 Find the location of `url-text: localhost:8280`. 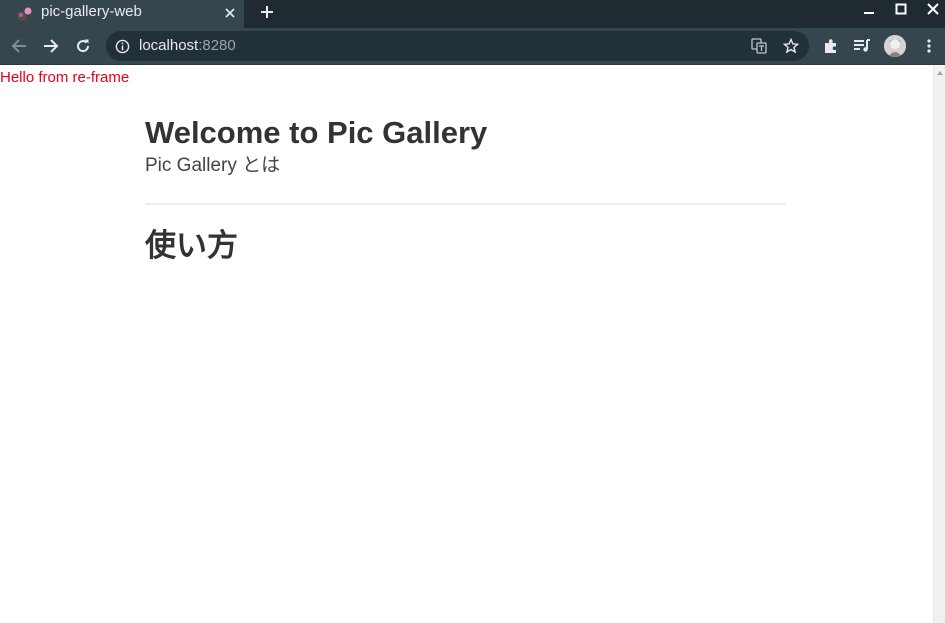

url-text: localhost:8280 is located at coordinates (187, 46).